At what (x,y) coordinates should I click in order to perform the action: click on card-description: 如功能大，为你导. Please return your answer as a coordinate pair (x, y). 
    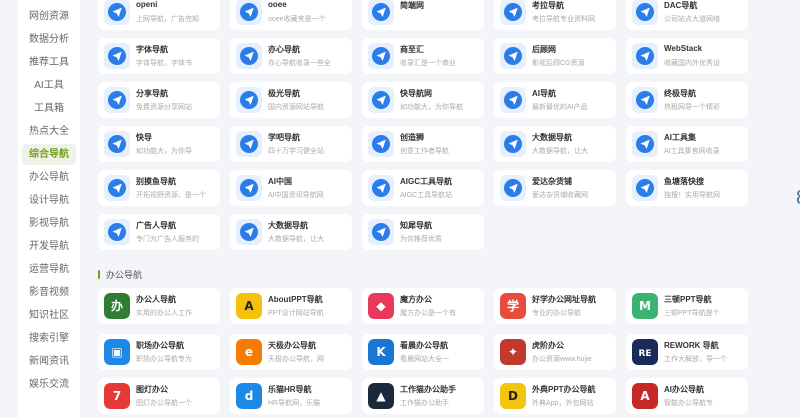
    Looking at the image, I should click on (164, 151).